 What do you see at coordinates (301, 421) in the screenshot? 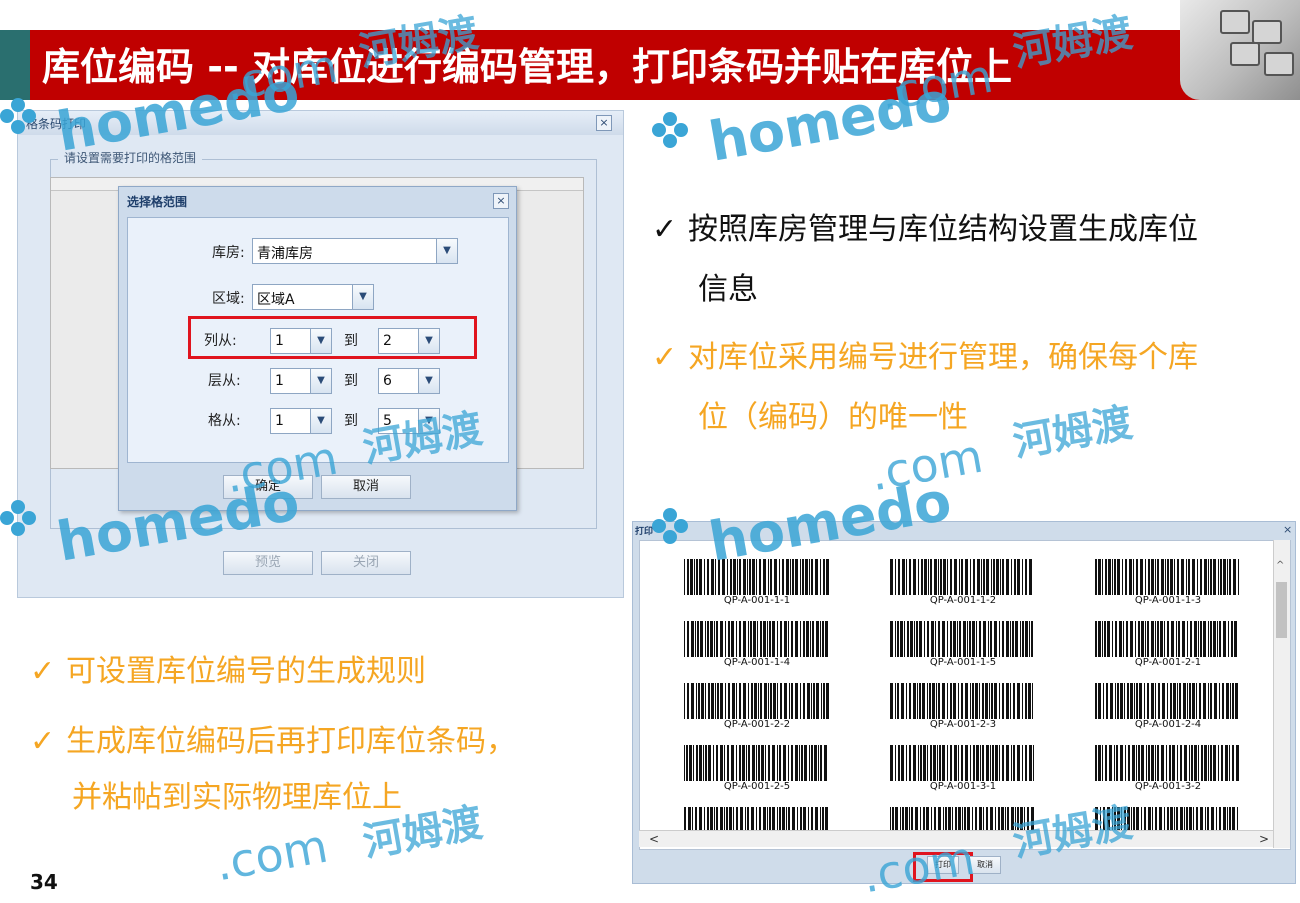
I see `cell-from-select: 1 ▼` at bounding box center [301, 421].